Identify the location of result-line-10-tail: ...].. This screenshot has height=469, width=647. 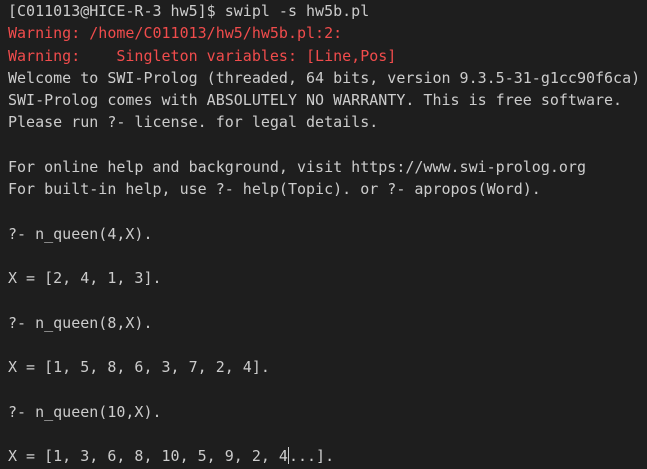
(311, 456).